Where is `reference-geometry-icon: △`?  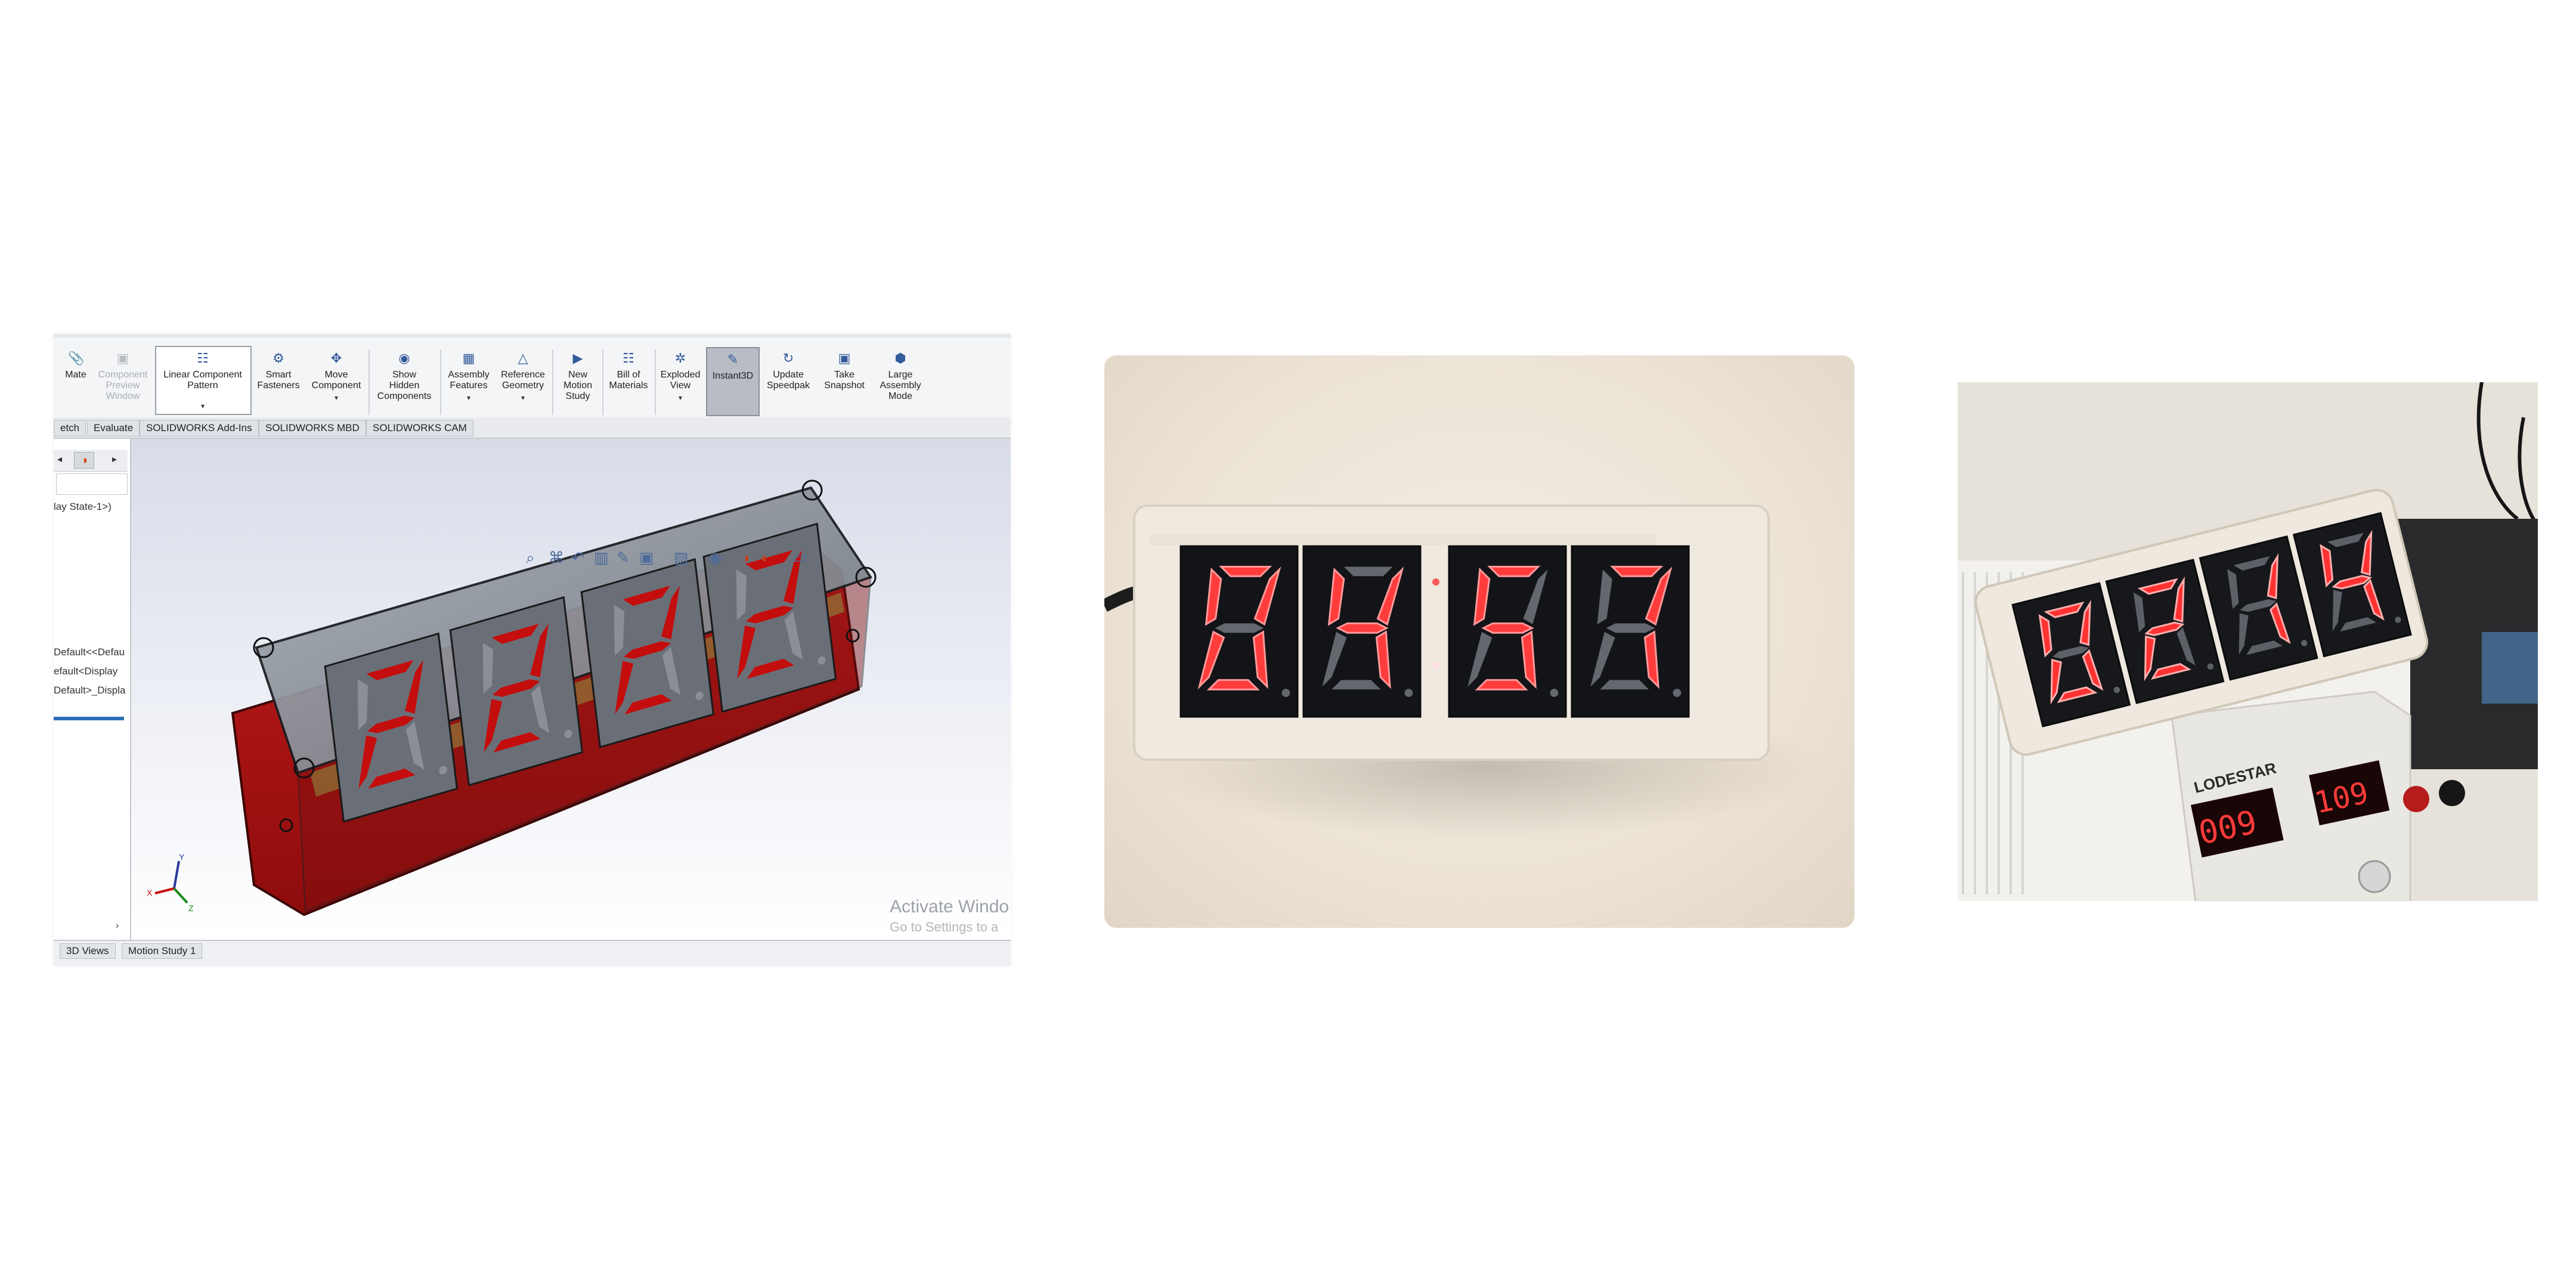 reference-geometry-icon: △ is located at coordinates (523, 358).